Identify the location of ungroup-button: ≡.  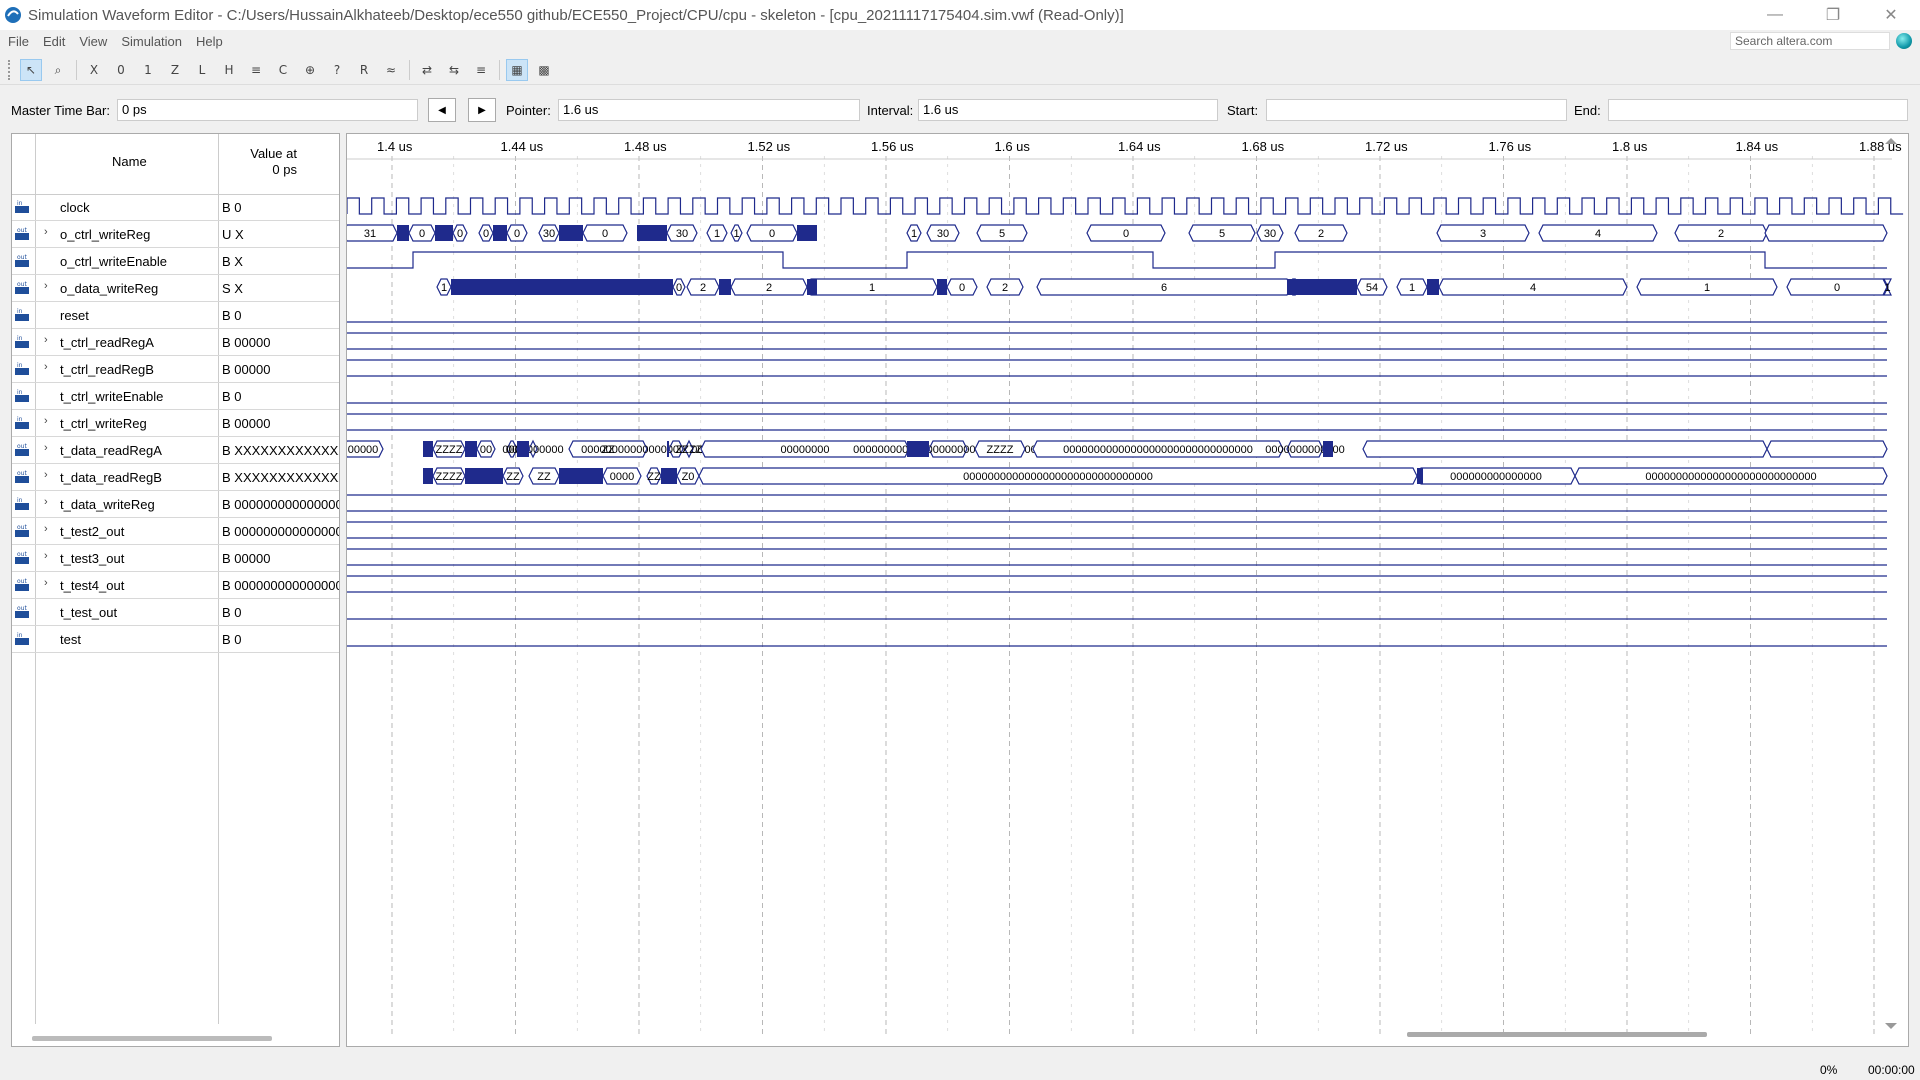
(481, 70).